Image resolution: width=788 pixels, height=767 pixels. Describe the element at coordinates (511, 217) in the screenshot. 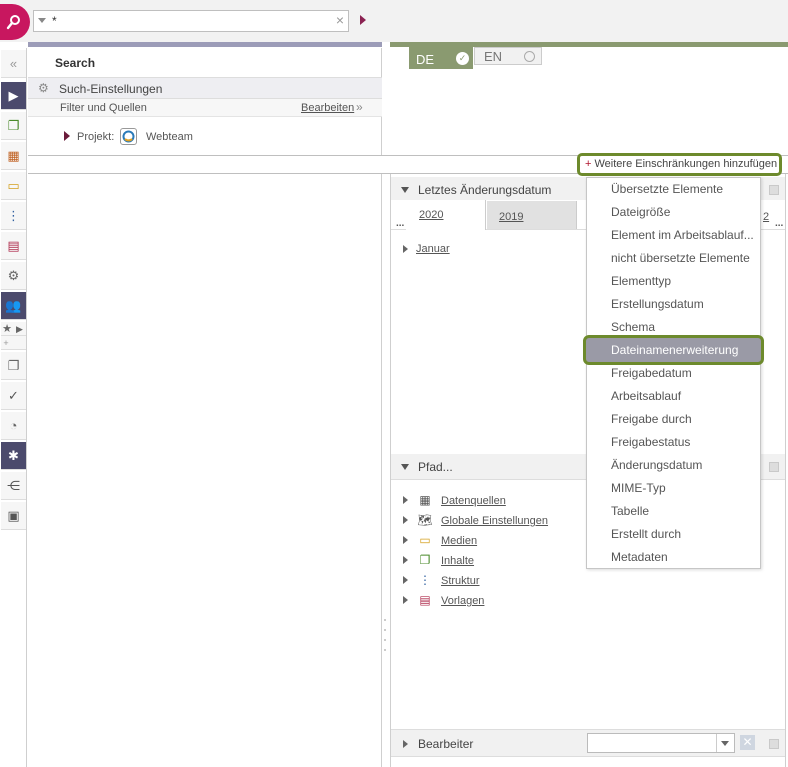

I see `year-2019-label: 2019` at that location.